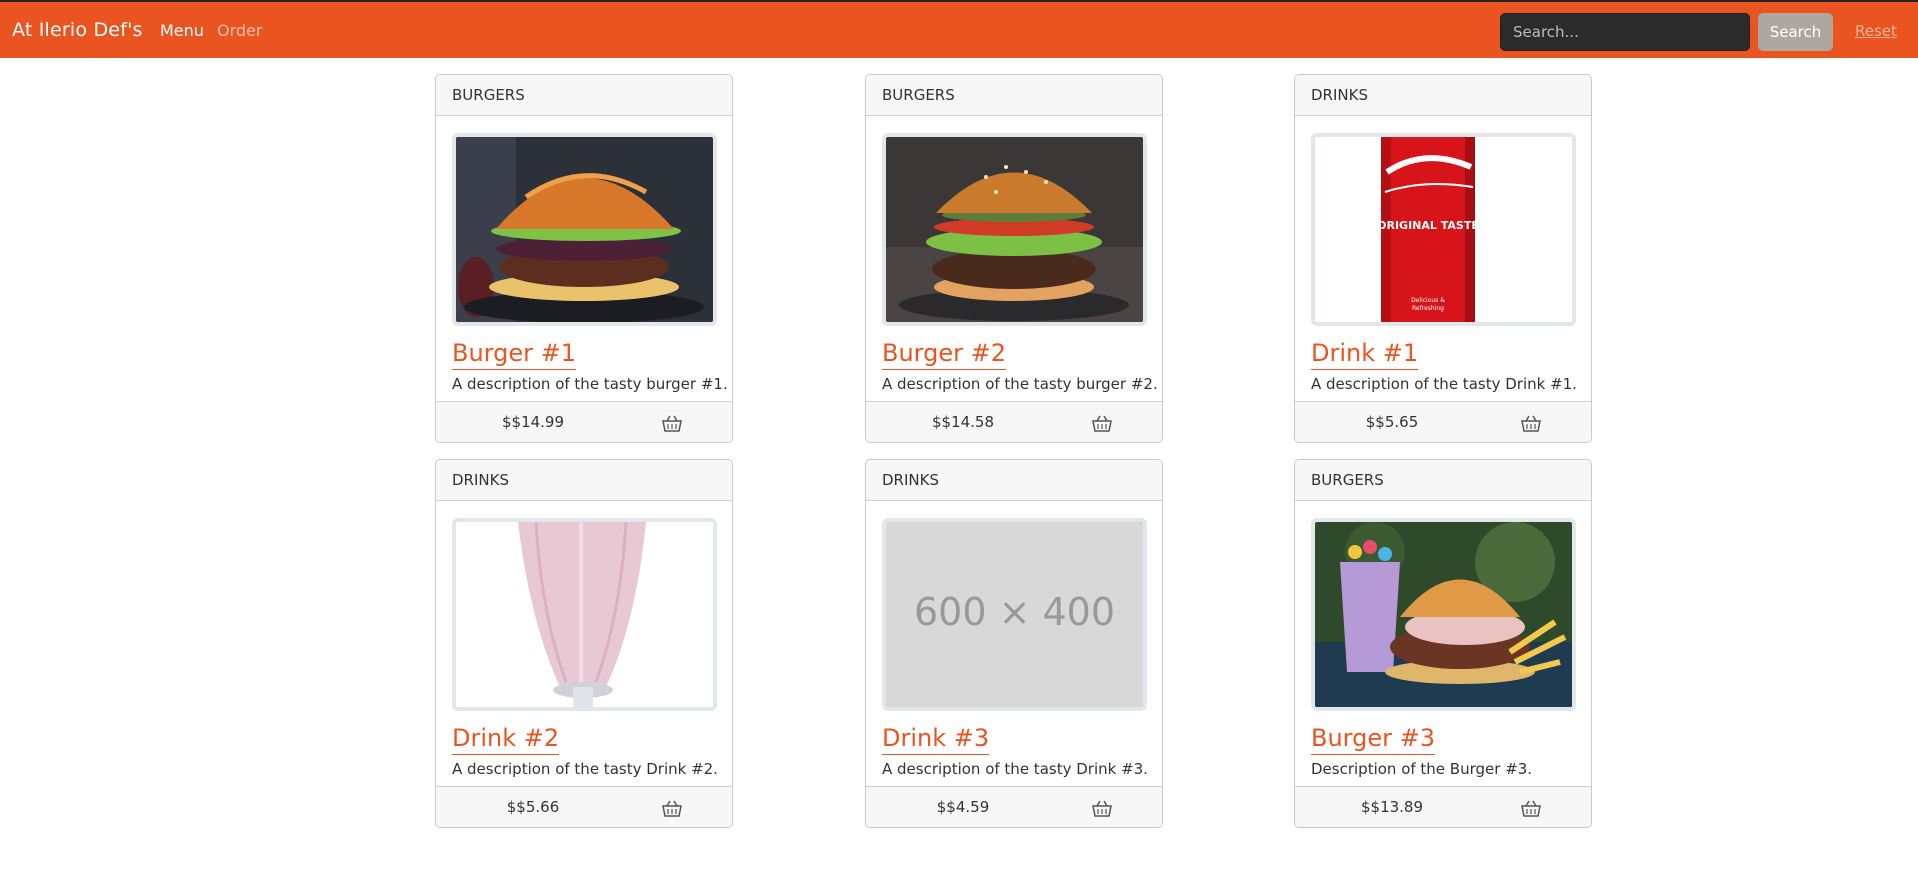 The image size is (1918, 892). I want to click on reset-link: Reset, so click(1876, 31).